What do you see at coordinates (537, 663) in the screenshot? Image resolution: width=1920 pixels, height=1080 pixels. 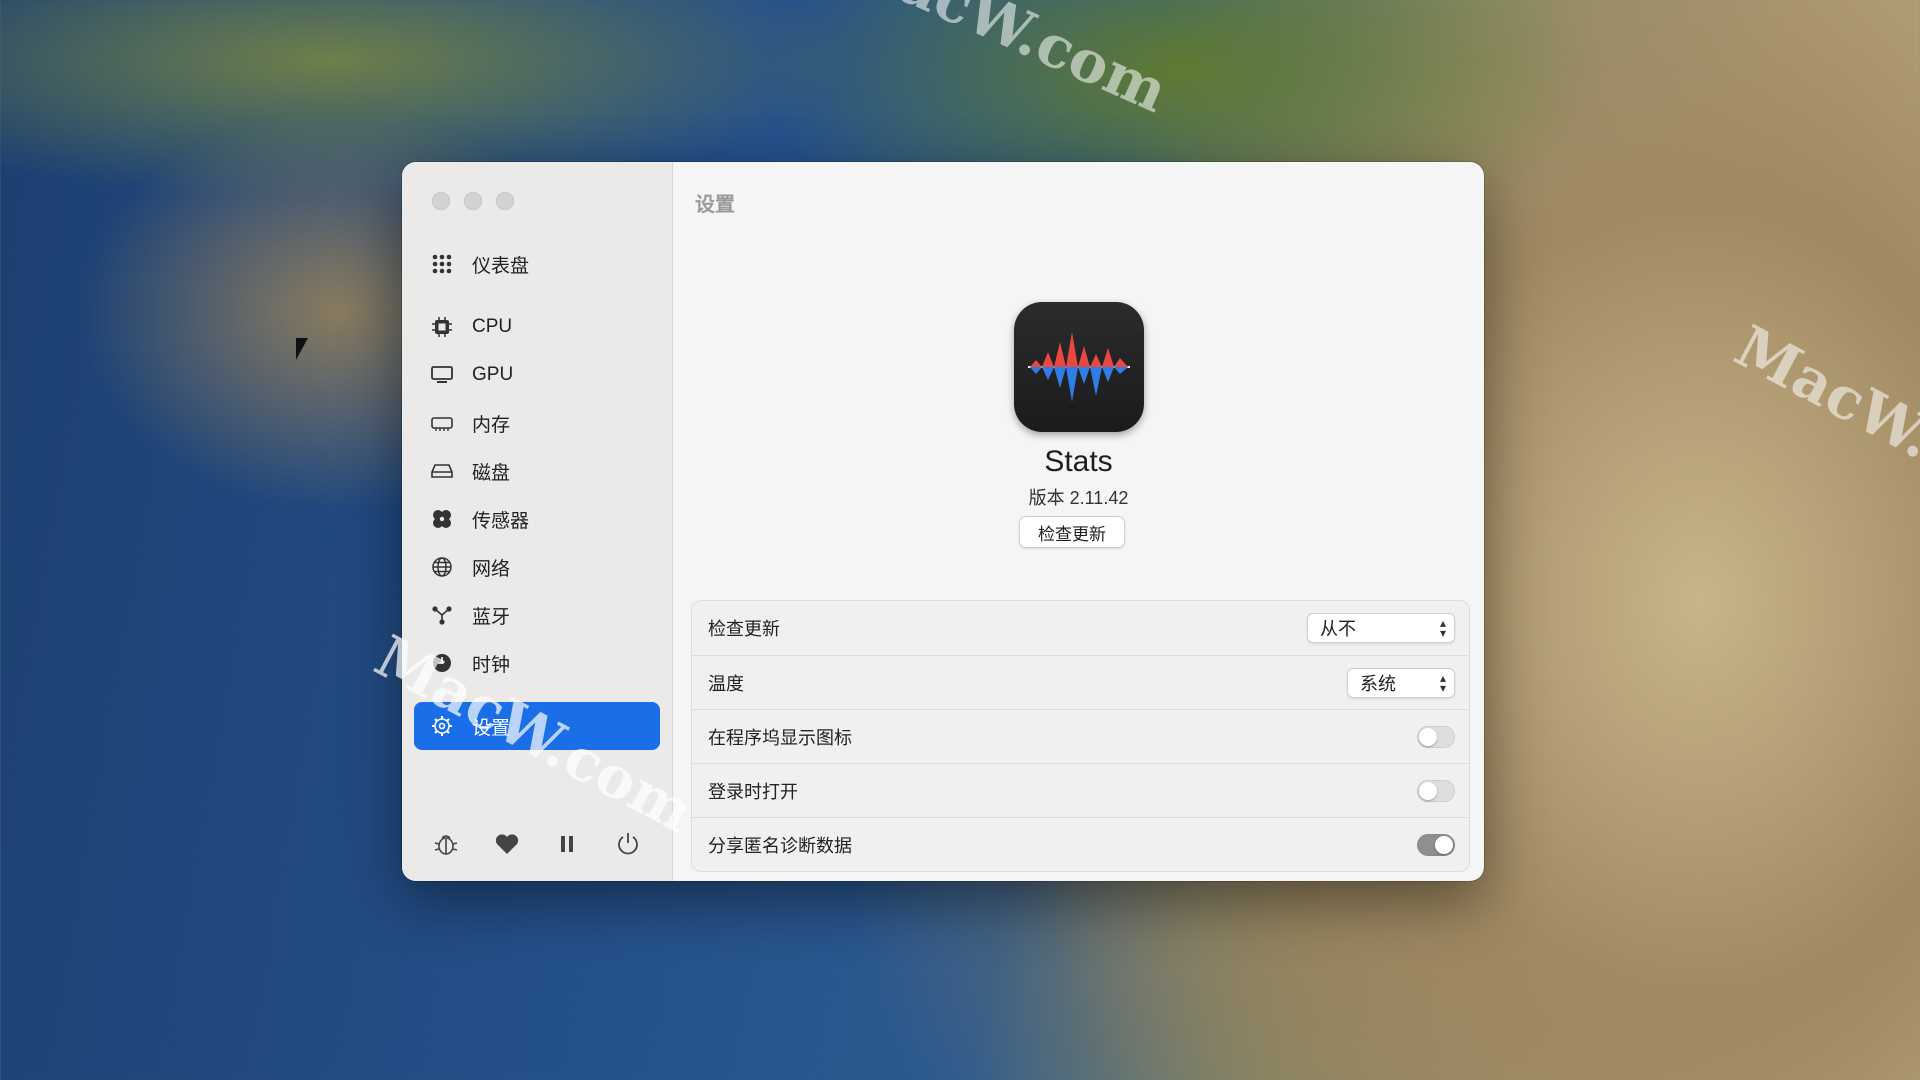 I see `sidebar-item-clock: 时钟` at bounding box center [537, 663].